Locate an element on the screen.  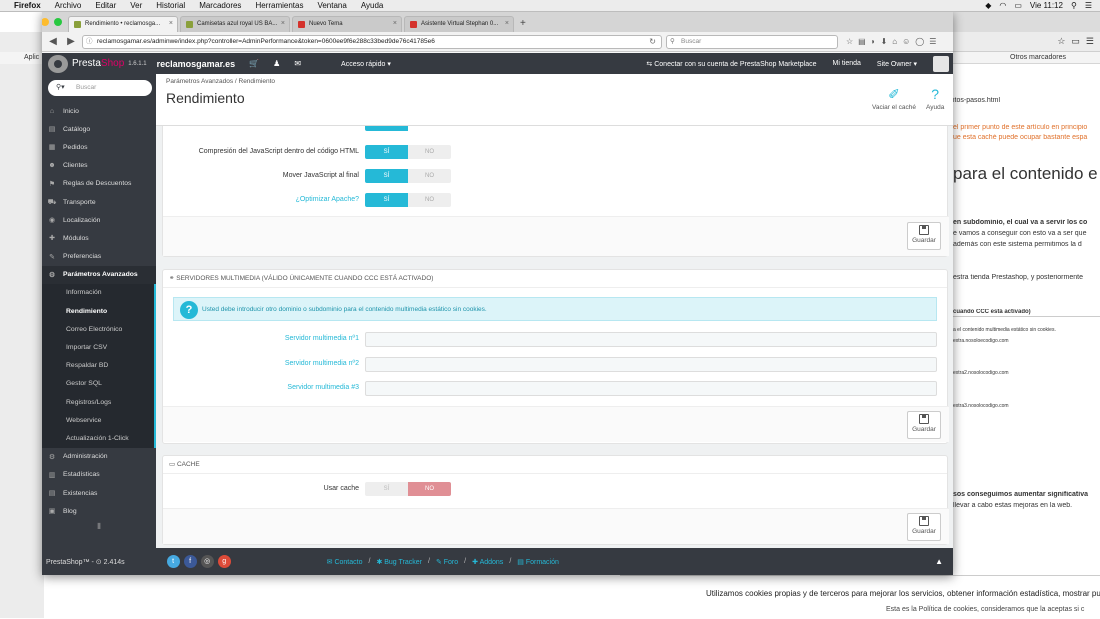
tab-camisetas: Camisetas azul royal US BA... × is located at coordinates (235, 24).